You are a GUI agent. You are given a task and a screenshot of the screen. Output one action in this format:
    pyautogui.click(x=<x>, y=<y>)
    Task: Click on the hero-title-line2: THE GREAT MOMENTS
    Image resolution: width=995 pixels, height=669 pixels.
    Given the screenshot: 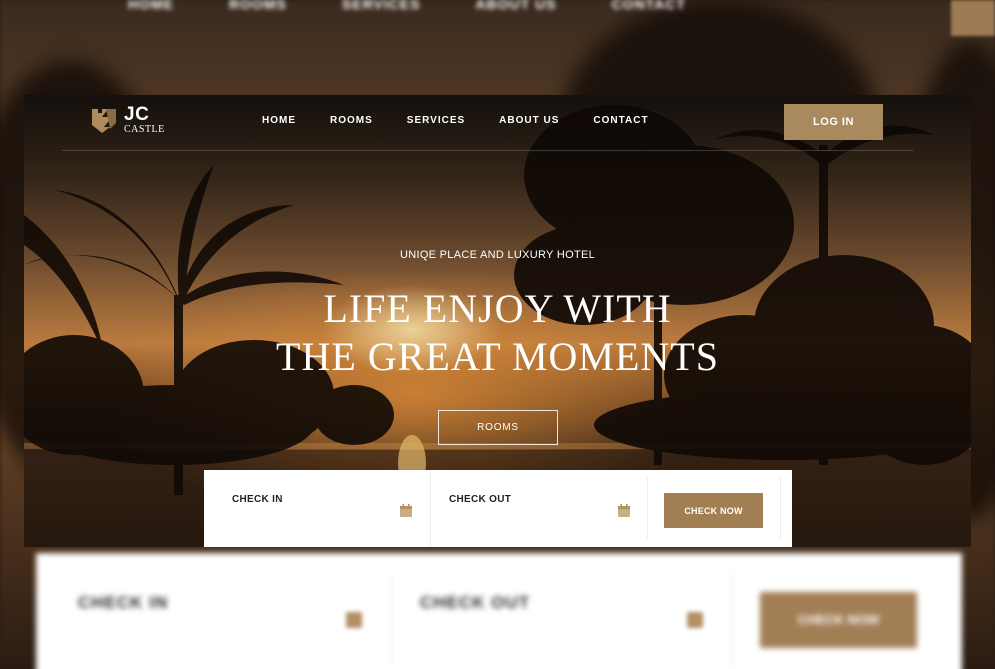 What is the action you would take?
    pyautogui.click(x=497, y=356)
    